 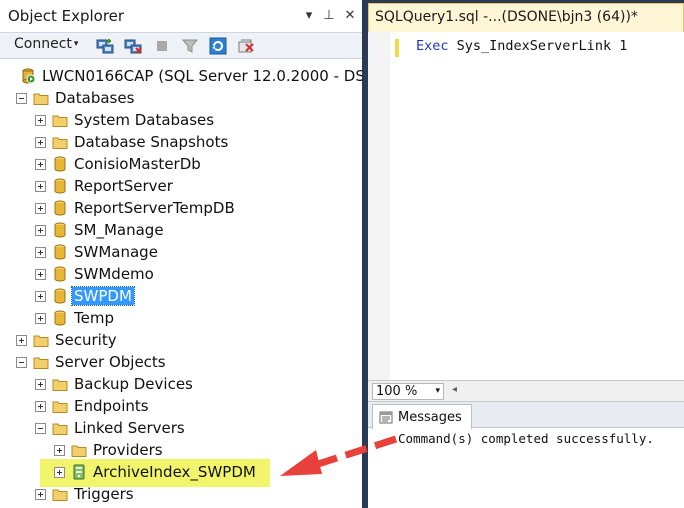 I want to click on tree-node-providers: Providers, so click(x=109, y=450).